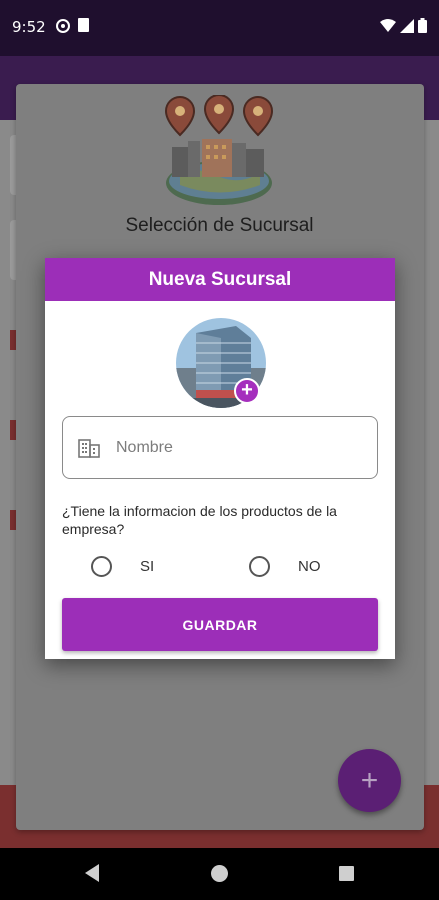  I want to click on city-globe-pins-icon, so click(219, 150).